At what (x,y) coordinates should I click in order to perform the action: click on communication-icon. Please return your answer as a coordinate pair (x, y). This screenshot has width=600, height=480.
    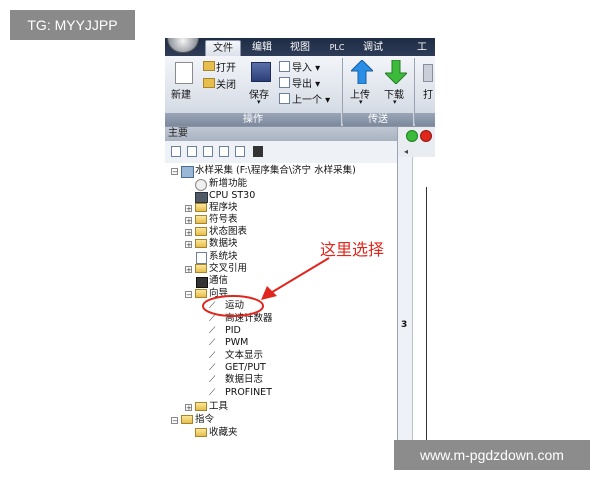
    Looking at the image, I should click on (202, 282).